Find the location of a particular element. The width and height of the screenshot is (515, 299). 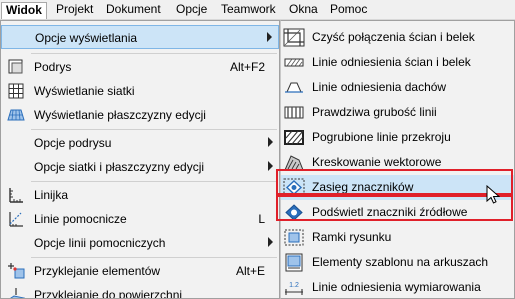

submenu-item-marker-range: Zasięg znaczników is located at coordinates (397, 187).